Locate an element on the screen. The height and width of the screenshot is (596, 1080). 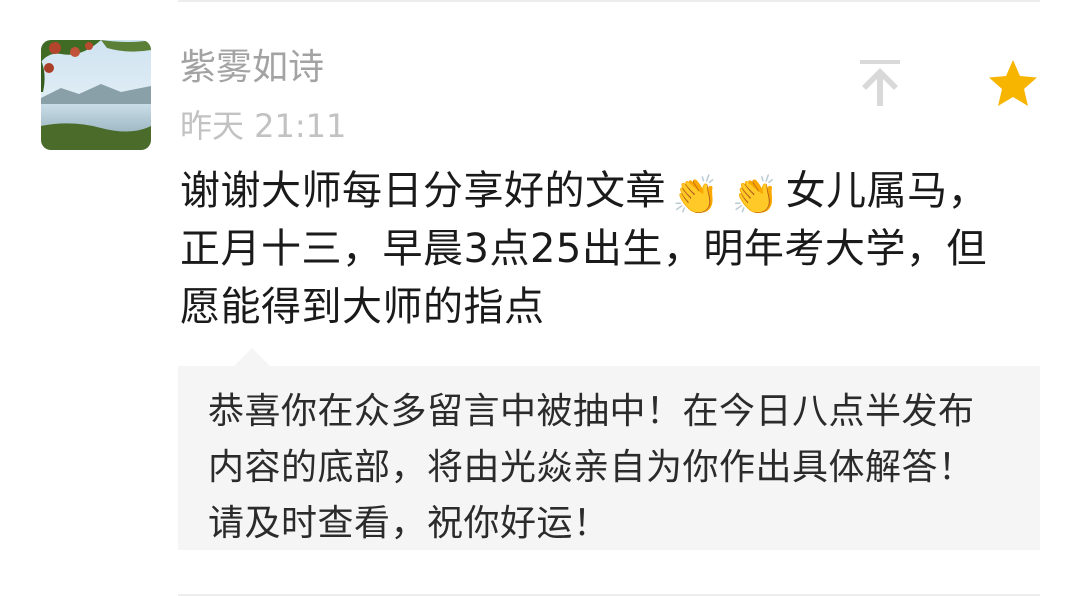
avatar is located at coordinates (96, 95).